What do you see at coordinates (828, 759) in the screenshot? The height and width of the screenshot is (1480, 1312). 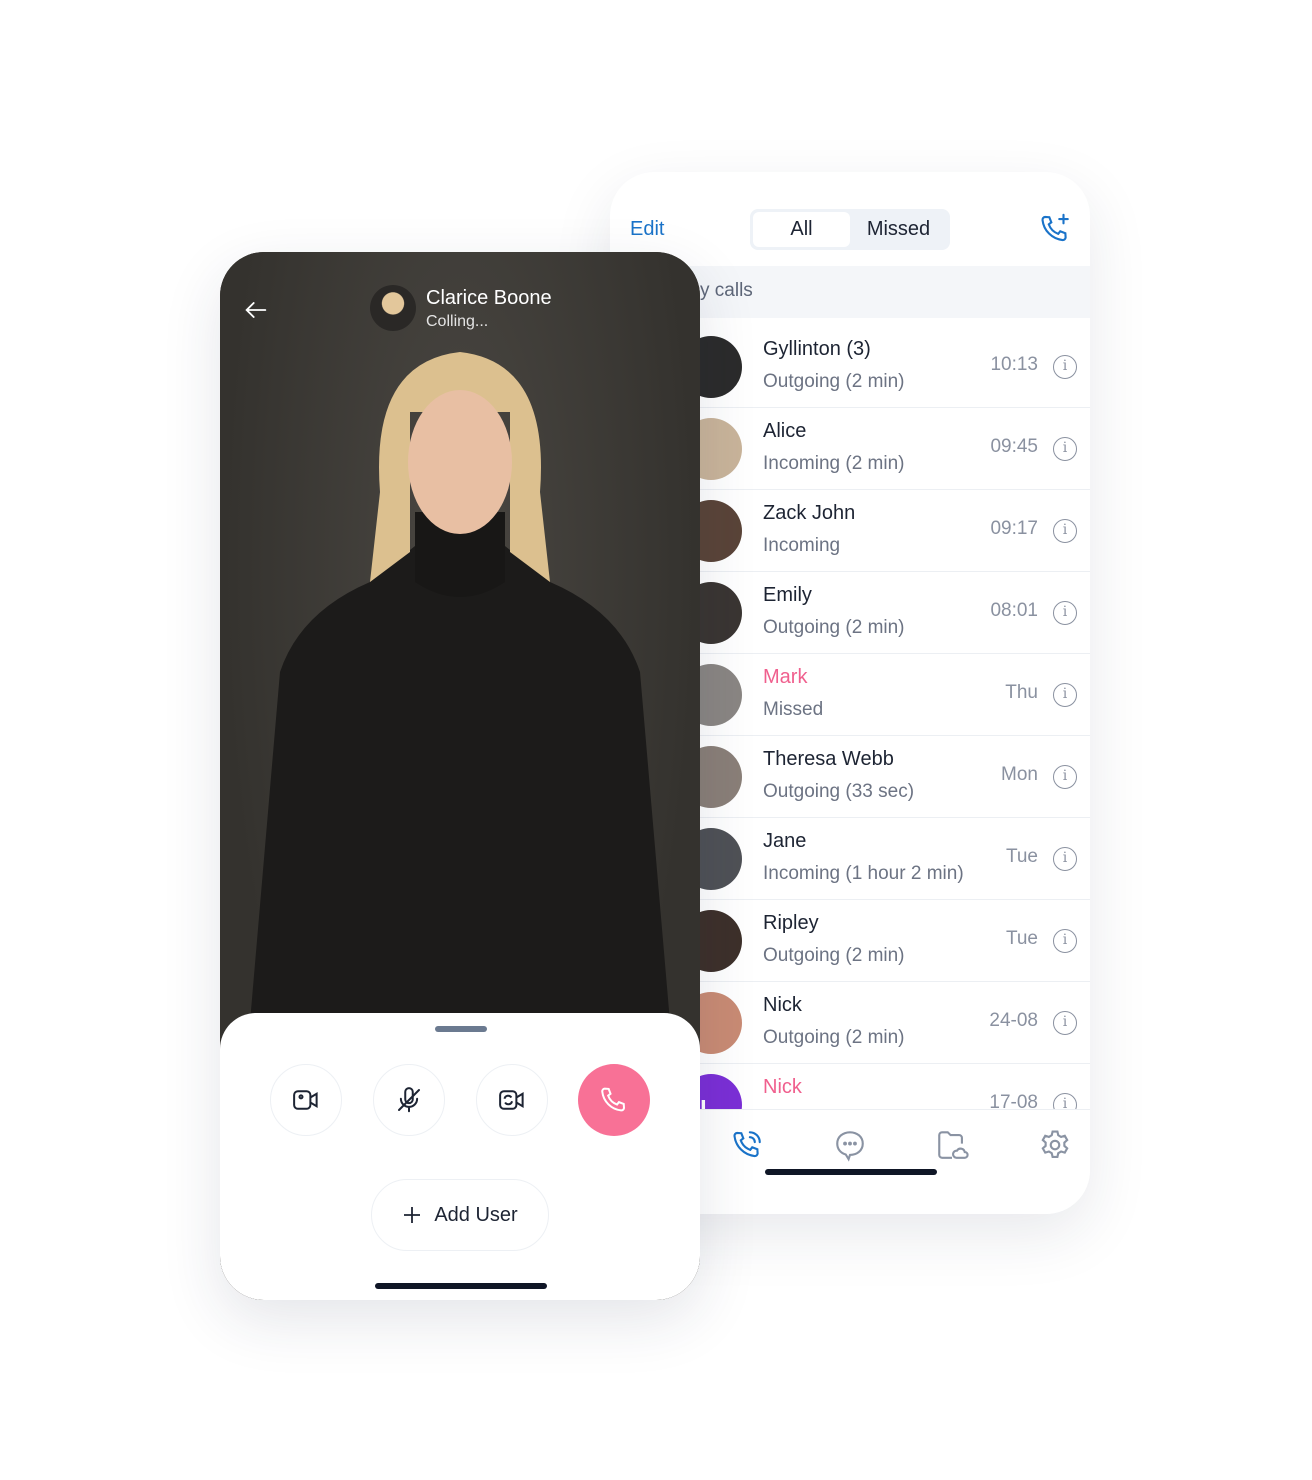 I see `contact-name: Theresa Webb` at bounding box center [828, 759].